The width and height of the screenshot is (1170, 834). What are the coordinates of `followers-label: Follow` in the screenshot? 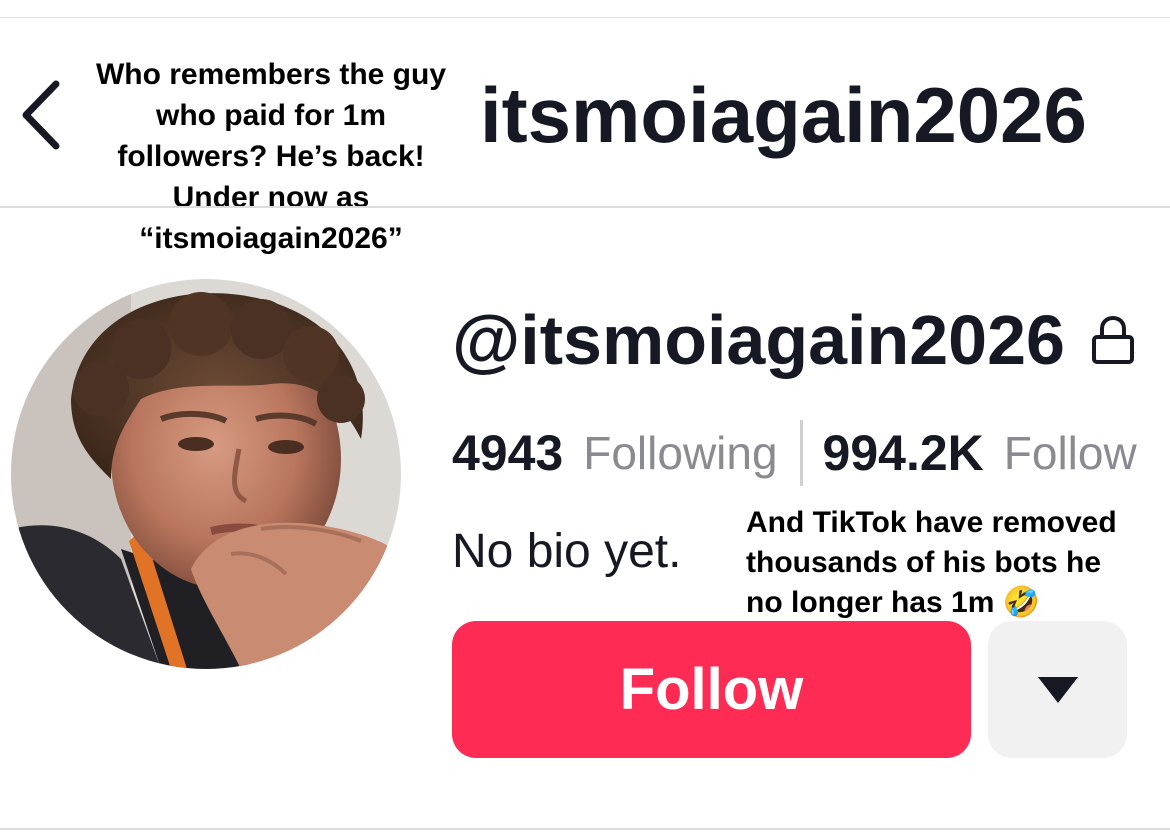 It's located at (1070, 453).